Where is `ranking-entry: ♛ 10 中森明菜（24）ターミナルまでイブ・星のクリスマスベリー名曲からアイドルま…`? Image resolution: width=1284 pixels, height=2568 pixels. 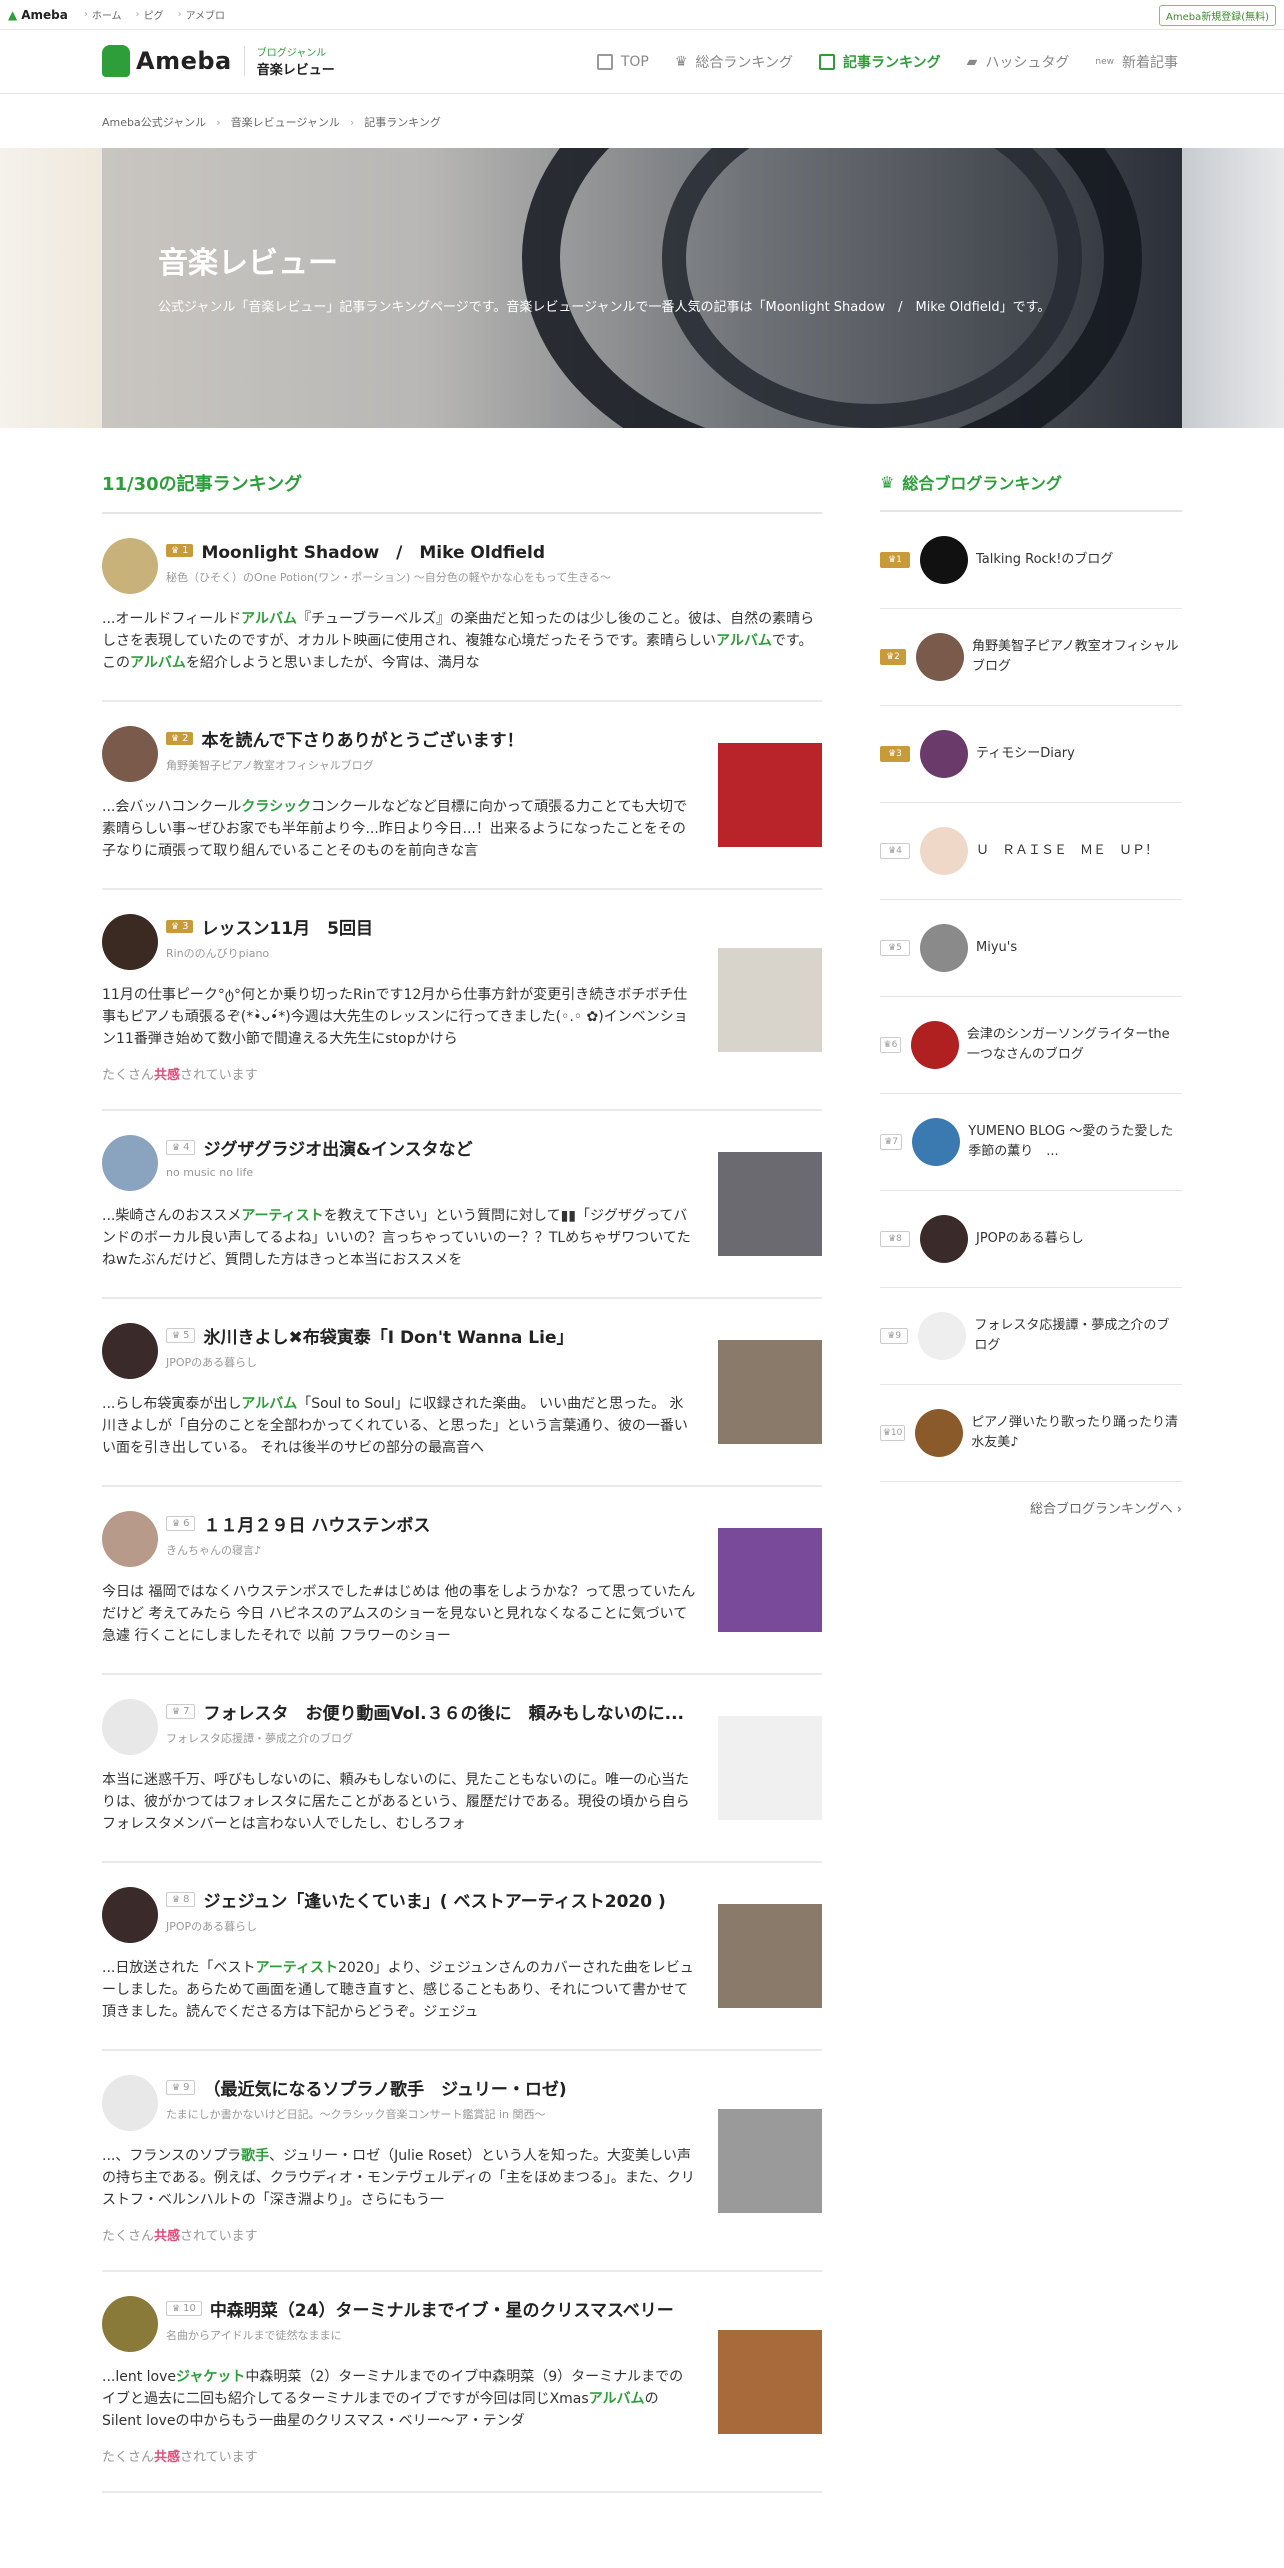 ranking-entry: ♛ 10 中森明菜（24）ターミナルまでイブ・星のクリスマスベリー名曲からアイドルま… is located at coordinates (462, 2382).